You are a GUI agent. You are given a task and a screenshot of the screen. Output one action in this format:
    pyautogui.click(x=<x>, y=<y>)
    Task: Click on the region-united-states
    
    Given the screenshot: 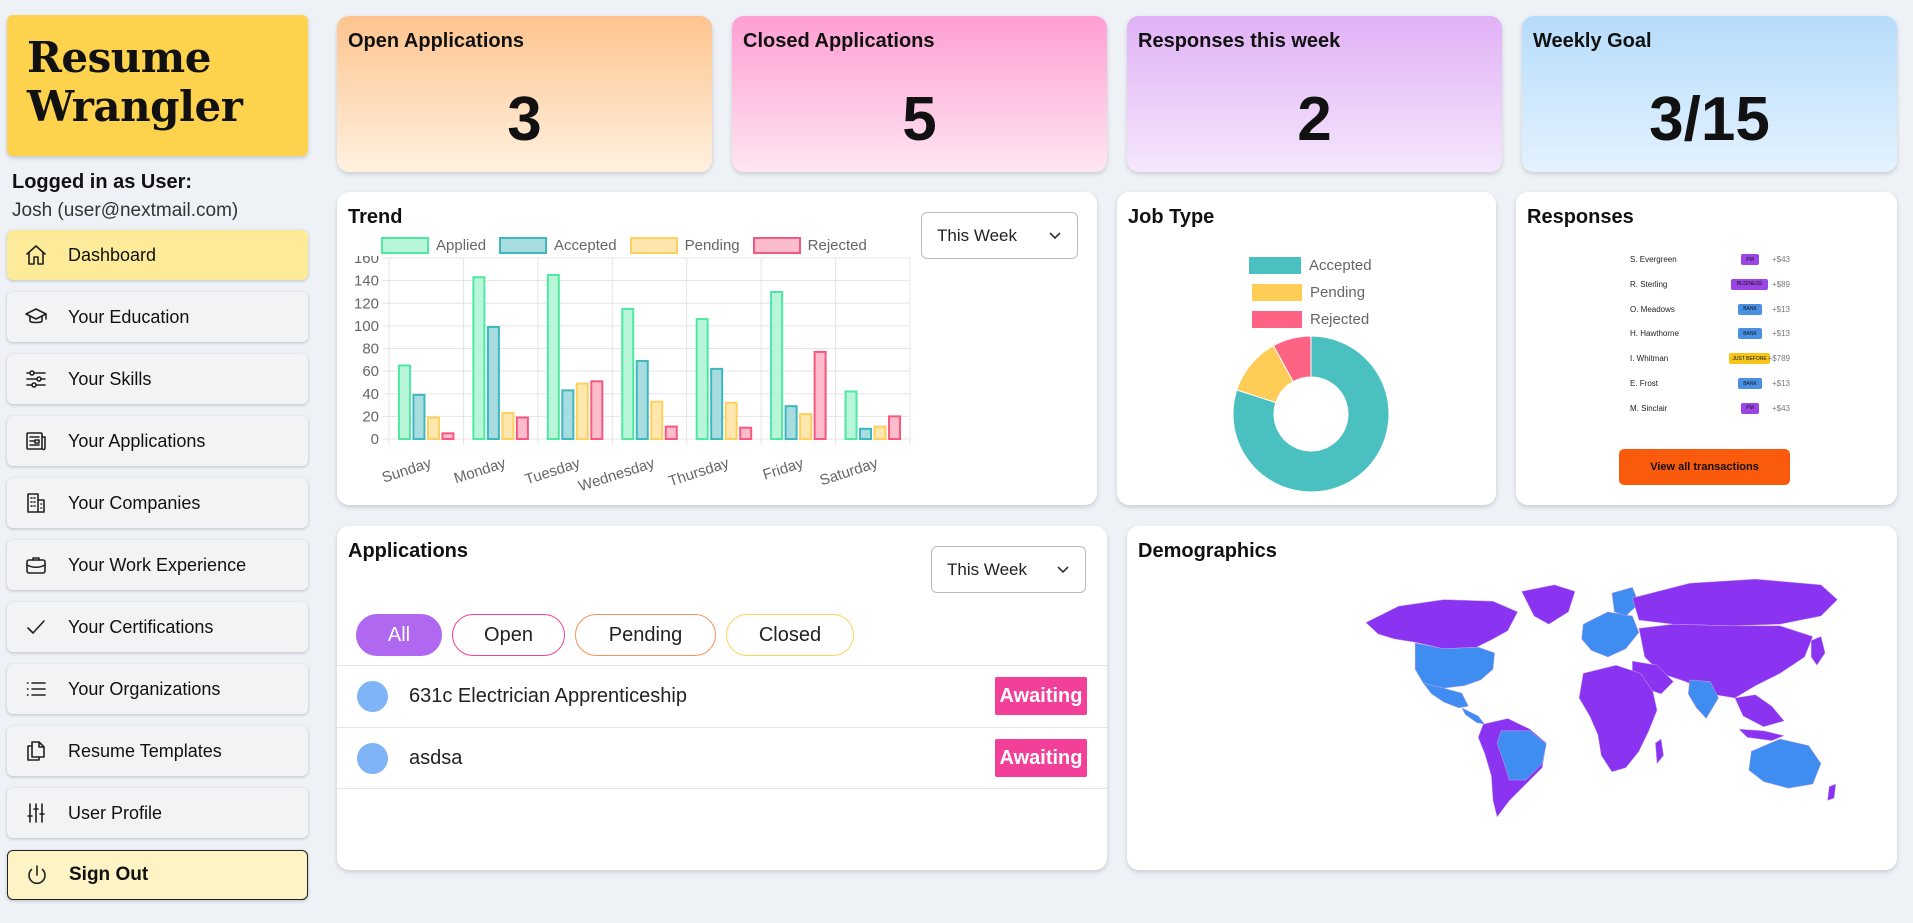 What is the action you would take?
    pyautogui.click(x=1454, y=665)
    